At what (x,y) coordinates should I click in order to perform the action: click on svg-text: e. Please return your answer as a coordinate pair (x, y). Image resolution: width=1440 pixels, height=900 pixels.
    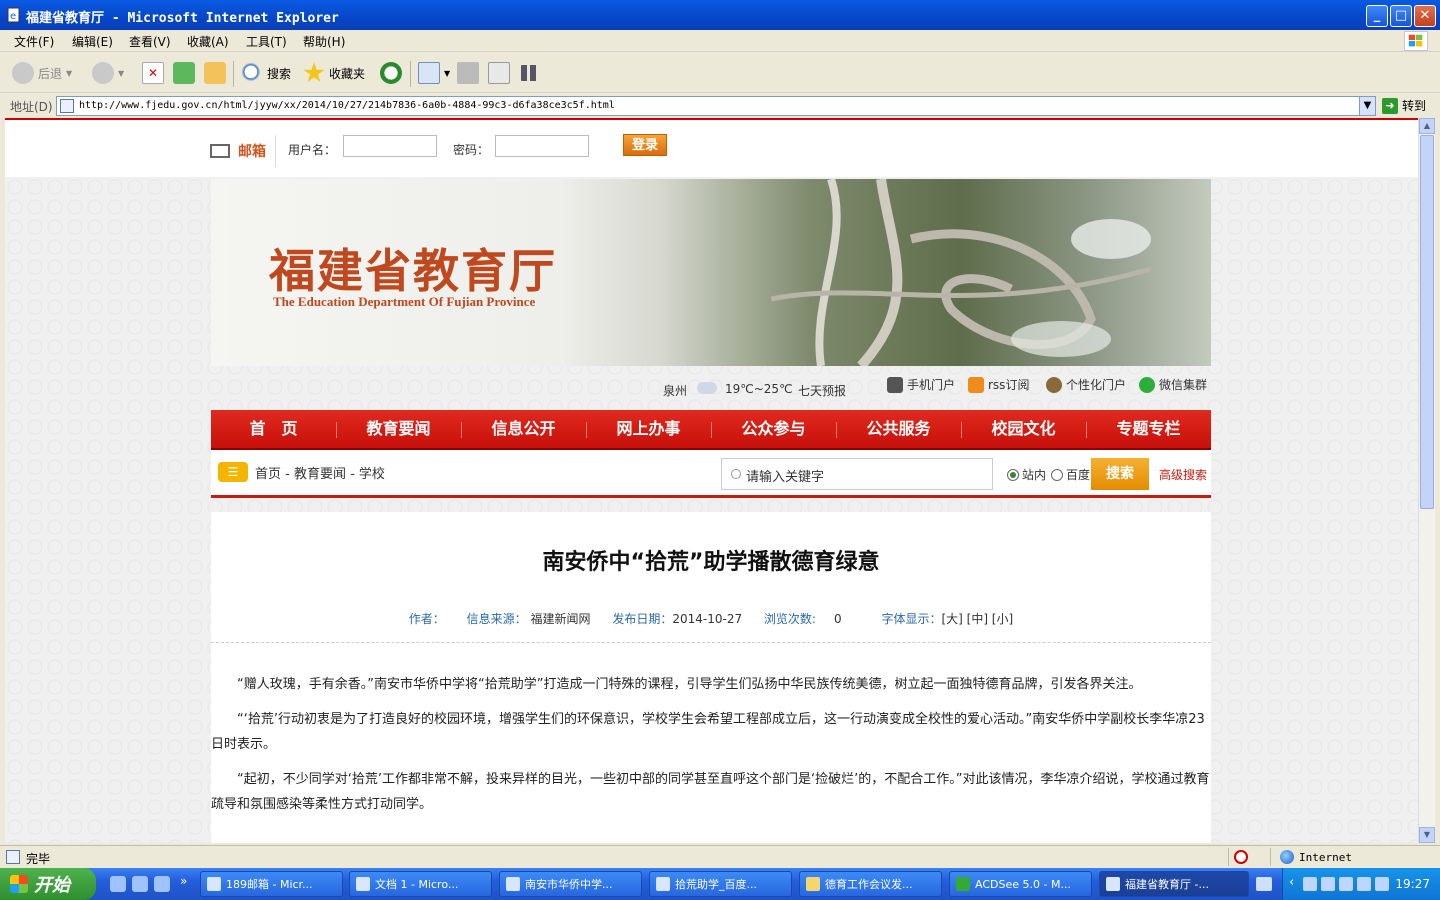
    Looking at the image, I should click on (13, 16).